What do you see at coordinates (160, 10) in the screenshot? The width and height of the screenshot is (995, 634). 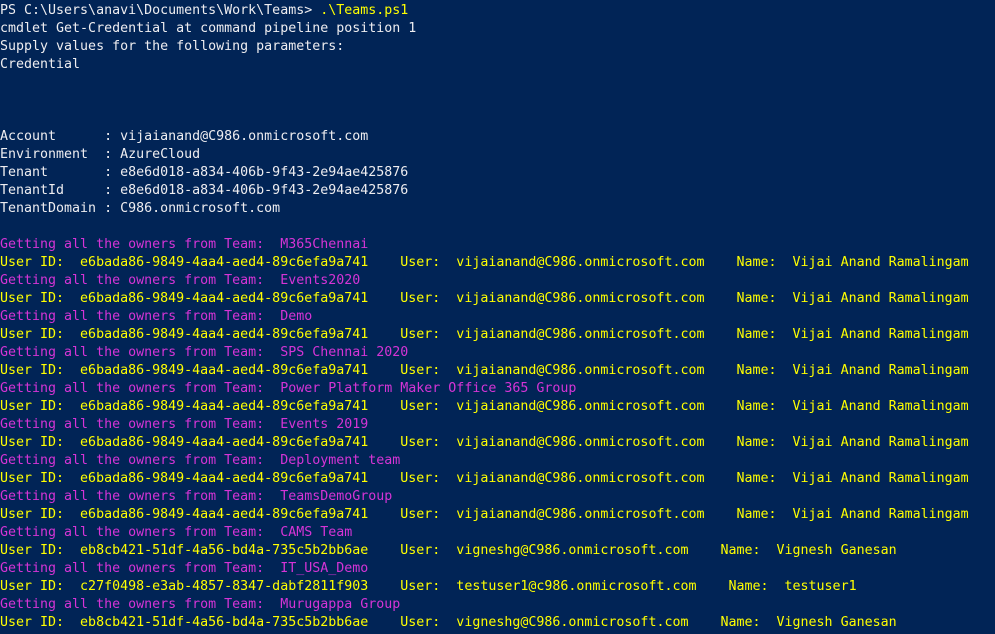 I see `prompt-path: PS C:\Users\anavi\Documents\Work\Teams>` at bounding box center [160, 10].